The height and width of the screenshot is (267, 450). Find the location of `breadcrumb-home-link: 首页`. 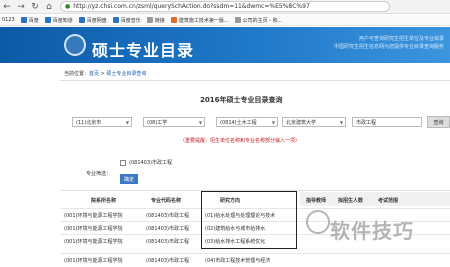

breadcrumb-home-link: 首页 is located at coordinates (94, 74).